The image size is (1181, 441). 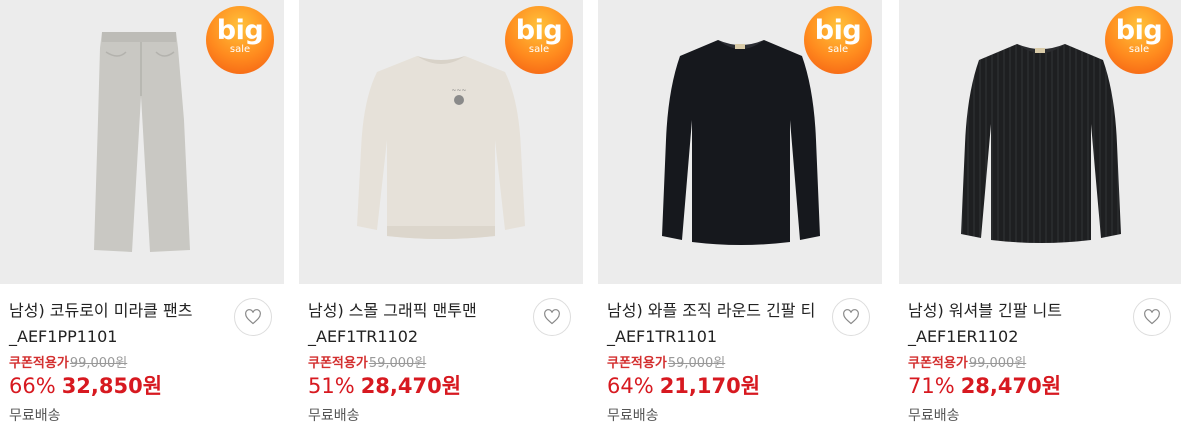 What do you see at coordinates (112, 386) in the screenshot?
I see `sale-price: 32,850원` at bounding box center [112, 386].